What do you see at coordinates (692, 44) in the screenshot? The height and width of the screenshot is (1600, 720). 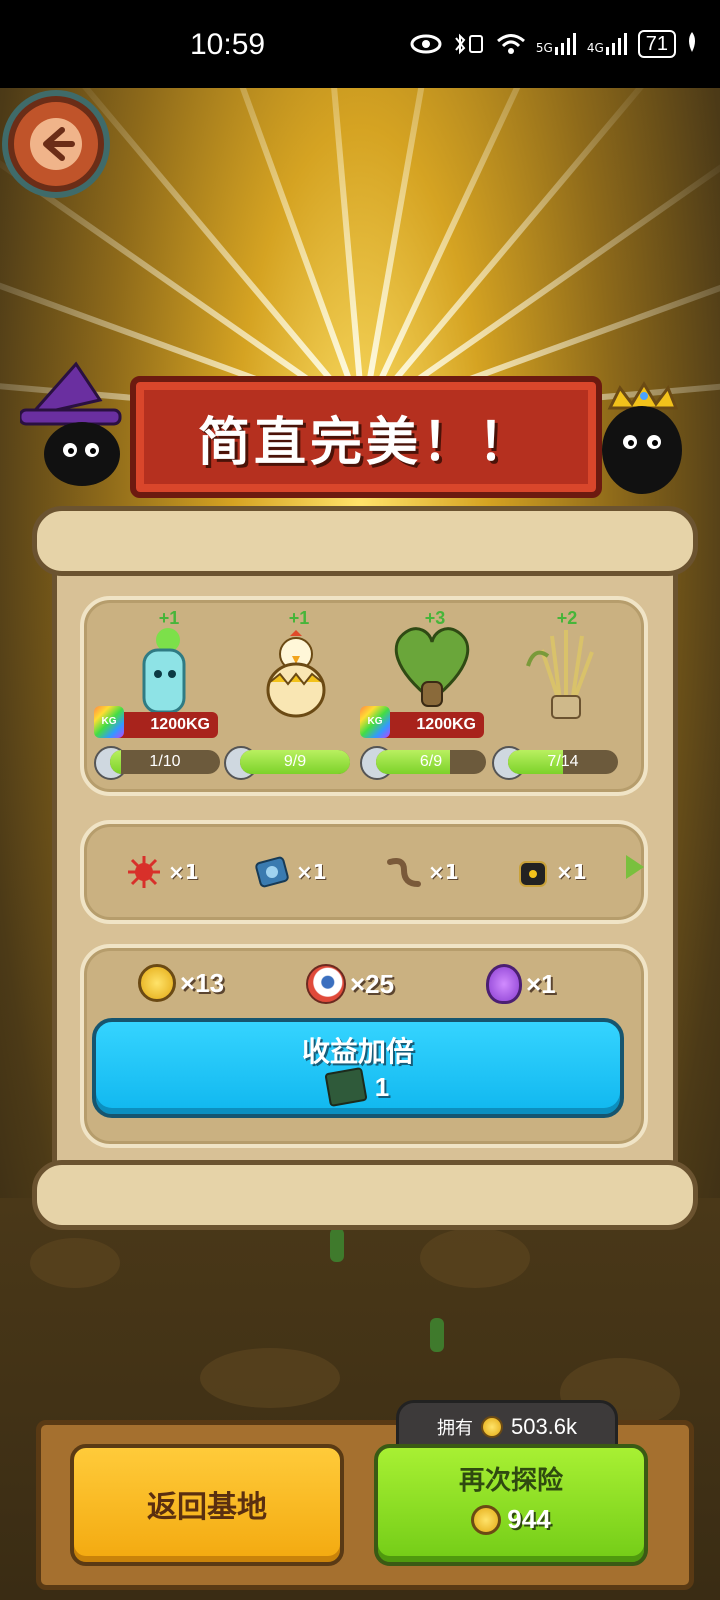 I see `leaf-icon` at bounding box center [692, 44].